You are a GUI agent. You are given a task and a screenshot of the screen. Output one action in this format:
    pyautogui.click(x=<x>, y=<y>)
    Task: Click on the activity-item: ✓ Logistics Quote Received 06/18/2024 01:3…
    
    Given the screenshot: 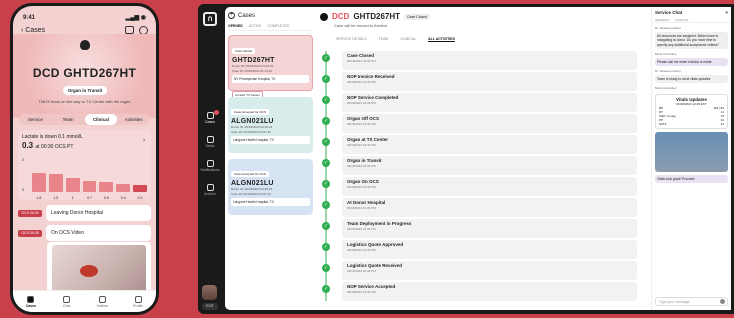 What is the action you would take?
    pyautogui.click(x=479, y=270)
    